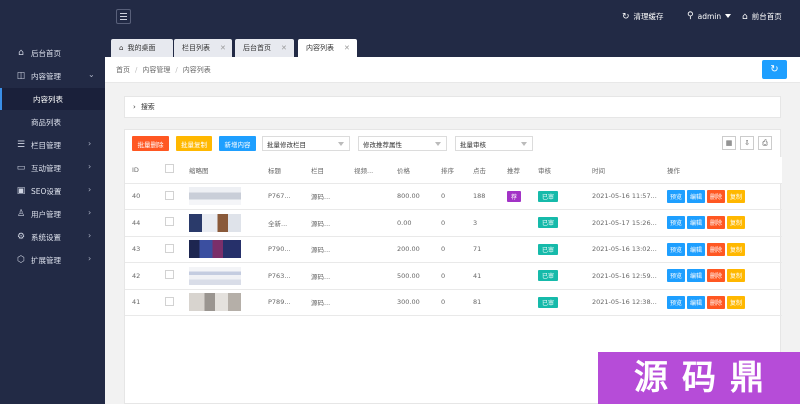 This screenshot has height=404, width=800. I want to click on batch-review-select: 批量审核, so click(494, 143).